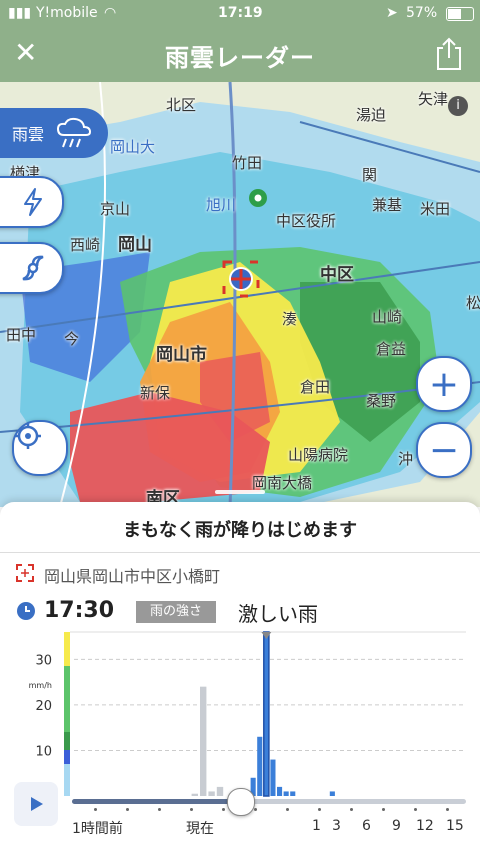  What do you see at coordinates (181, 105) in the screenshot?
I see `map-label: 北区` at bounding box center [181, 105].